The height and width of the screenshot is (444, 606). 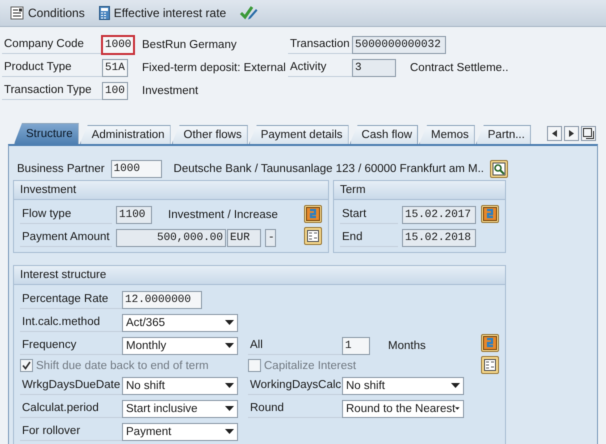 I want to click on tab: Administration, so click(x=125, y=134).